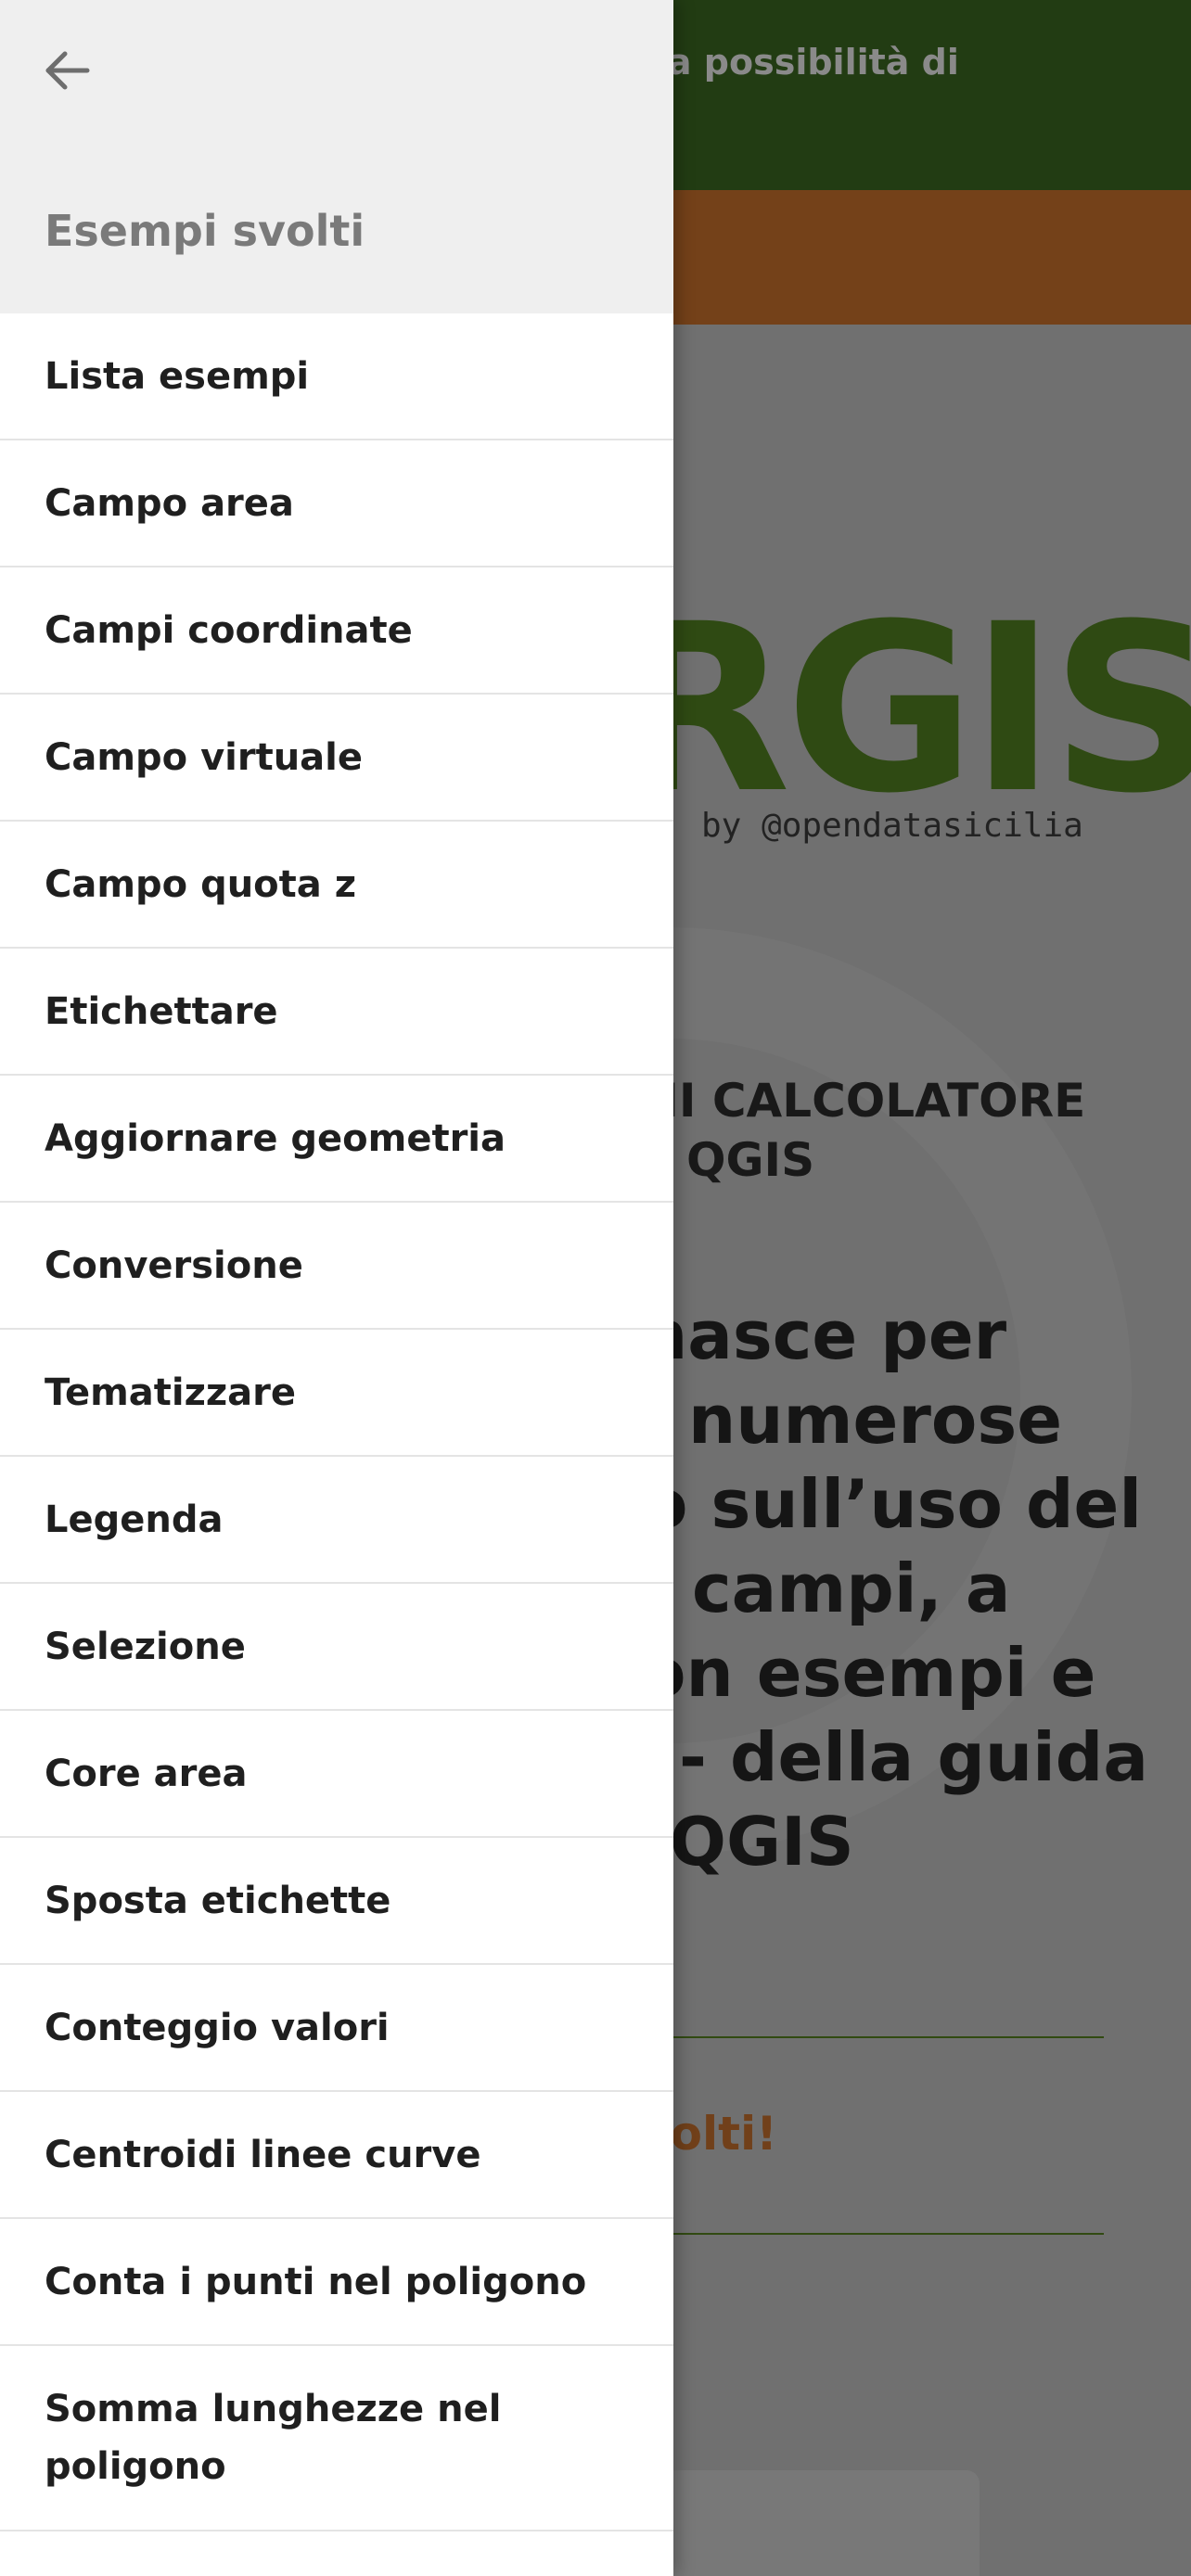  What do you see at coordinates (177, 376) in the screenshot?
I see `menu-item-label: Lista esempi` at bounding box center [177, 376].